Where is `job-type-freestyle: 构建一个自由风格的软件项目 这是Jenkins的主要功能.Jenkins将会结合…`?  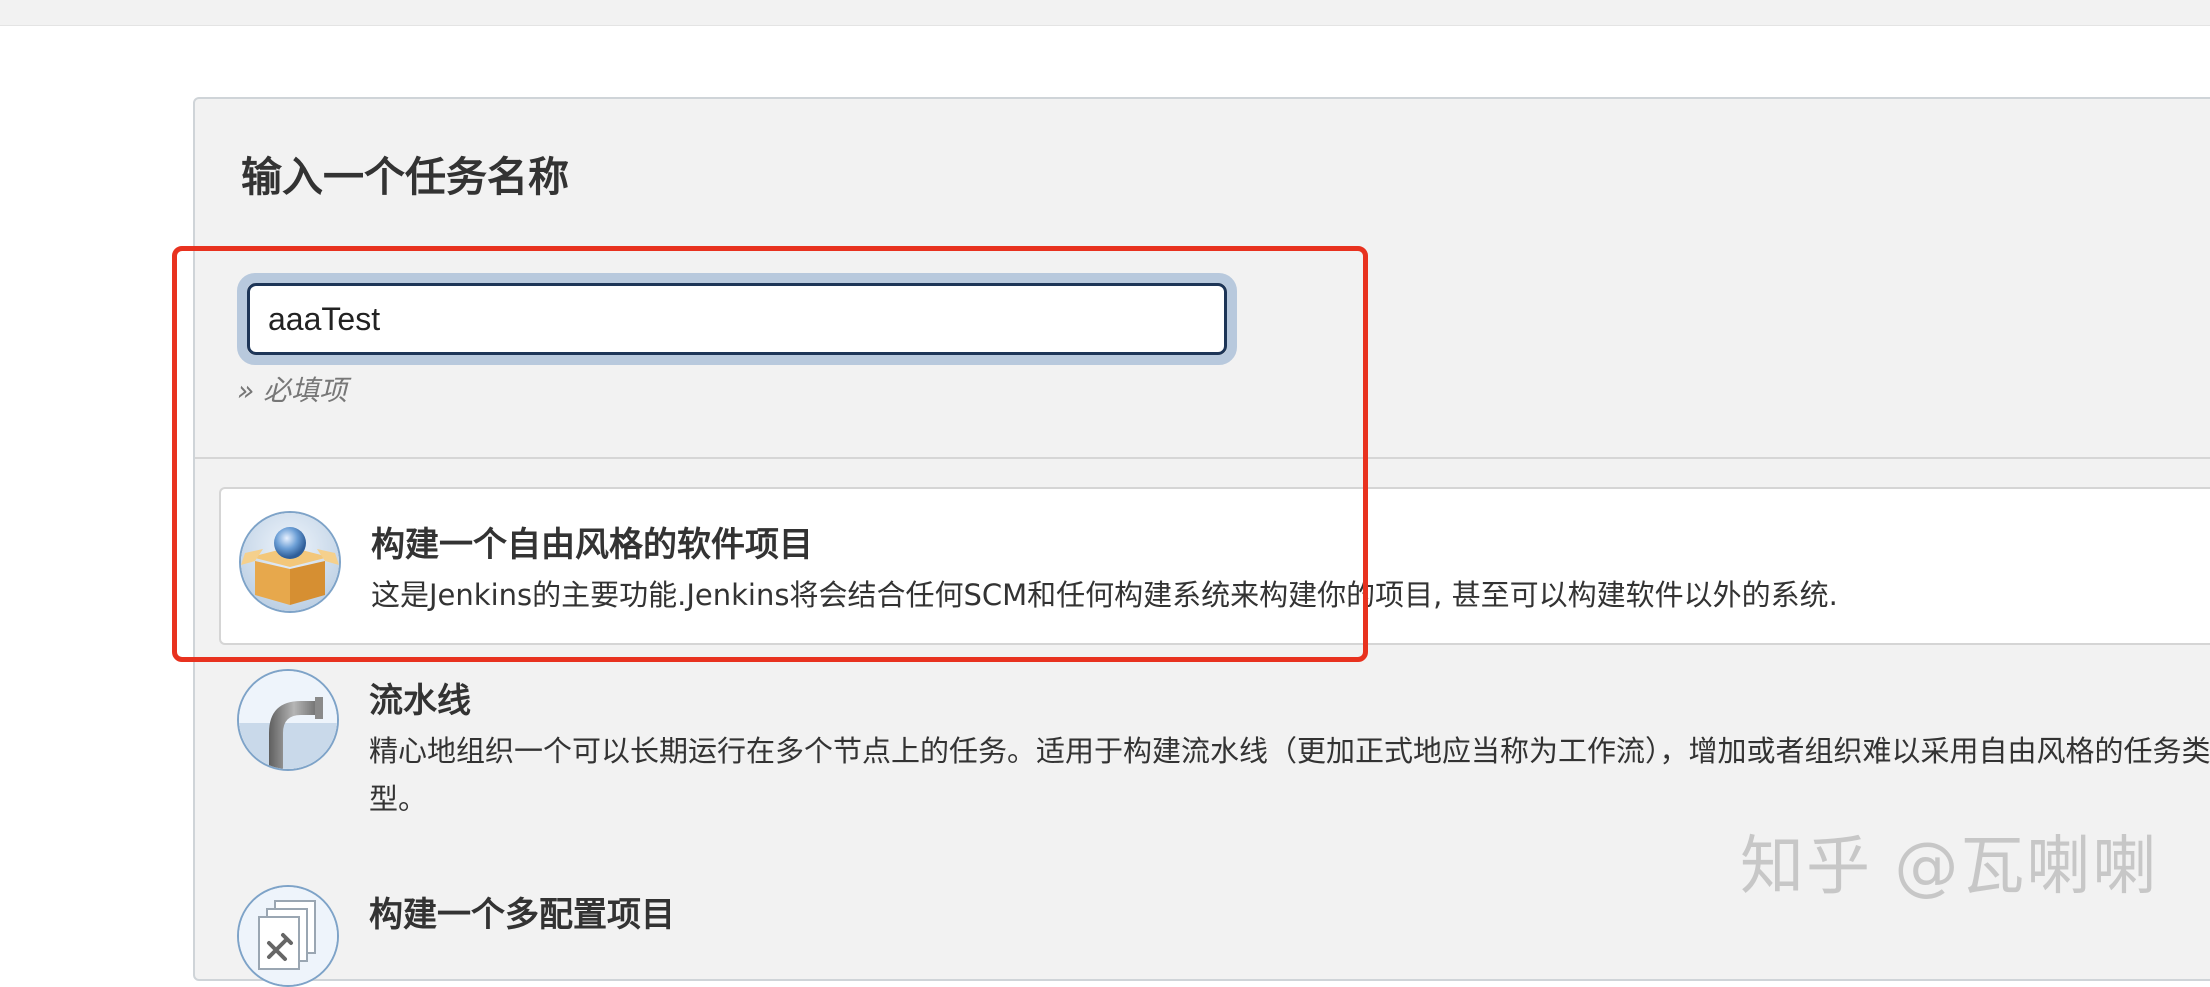 job-type-freestyle: 构建一个自由风格的软件项目 这是Jenkins的主要功能.Jenkins将会结合… is located at coordinates (1214, 566).